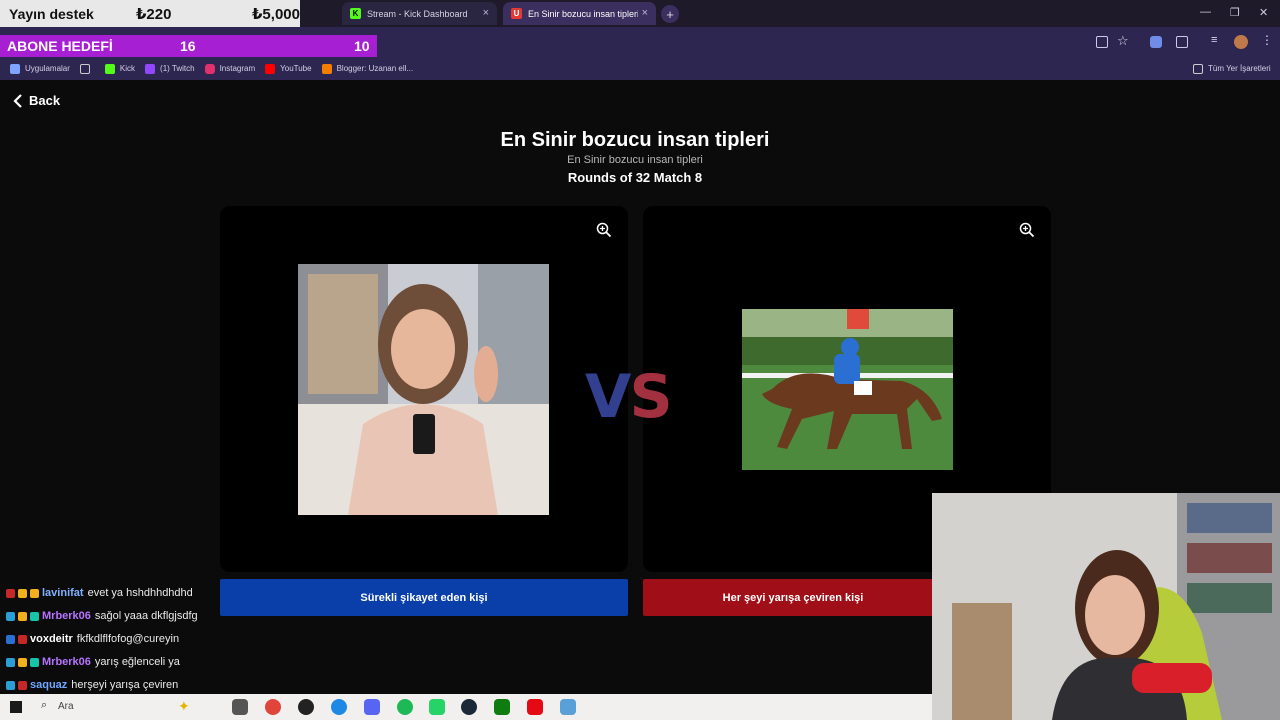 The width and height of the screenshot is (1280, 720). I want to click on media-icon: ≡, so click(1214, 40).